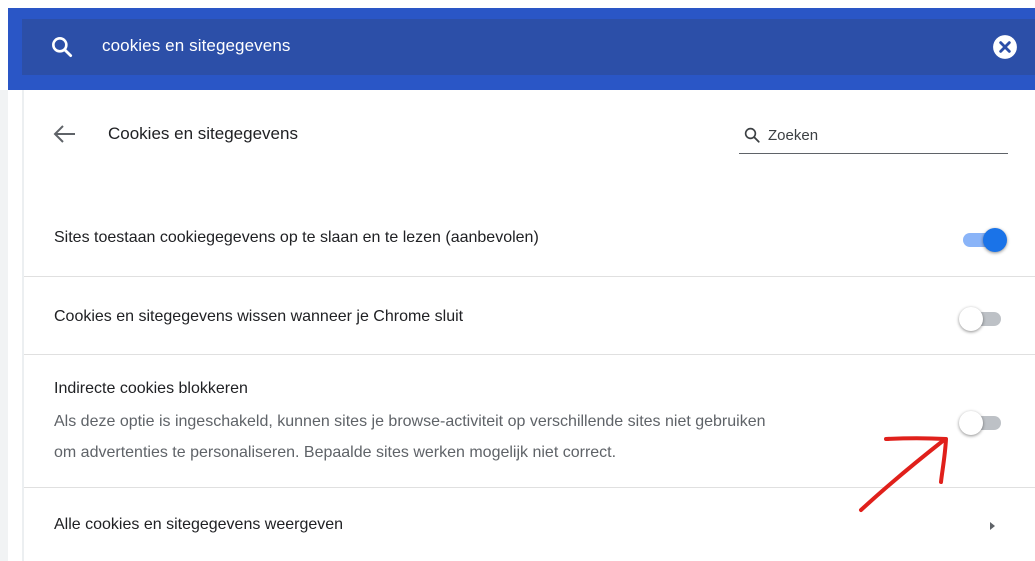 The width and height of the screenshot is (1035, 561). I want to click on allow-cookies-toggle, so click(984, 240).